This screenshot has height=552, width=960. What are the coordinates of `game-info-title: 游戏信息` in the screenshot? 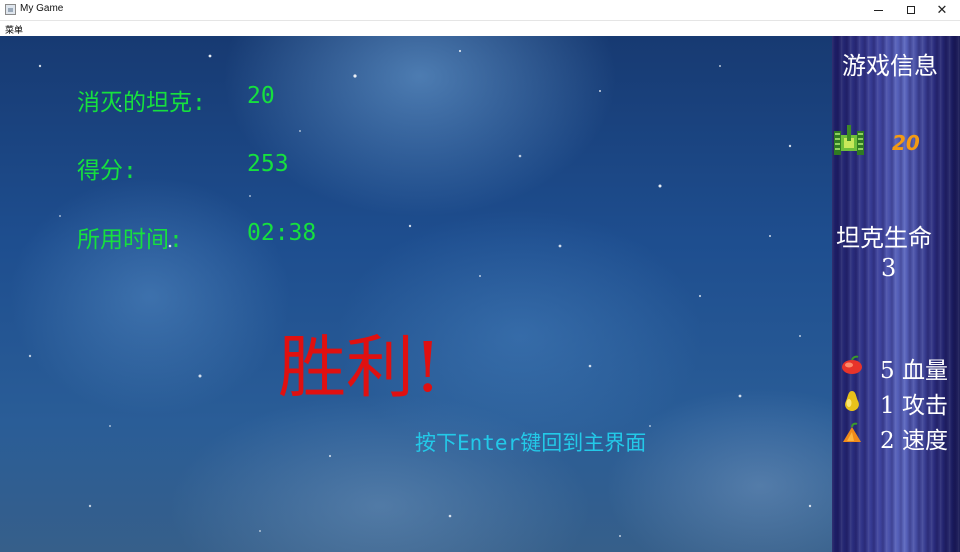 It's located at (890, 66).